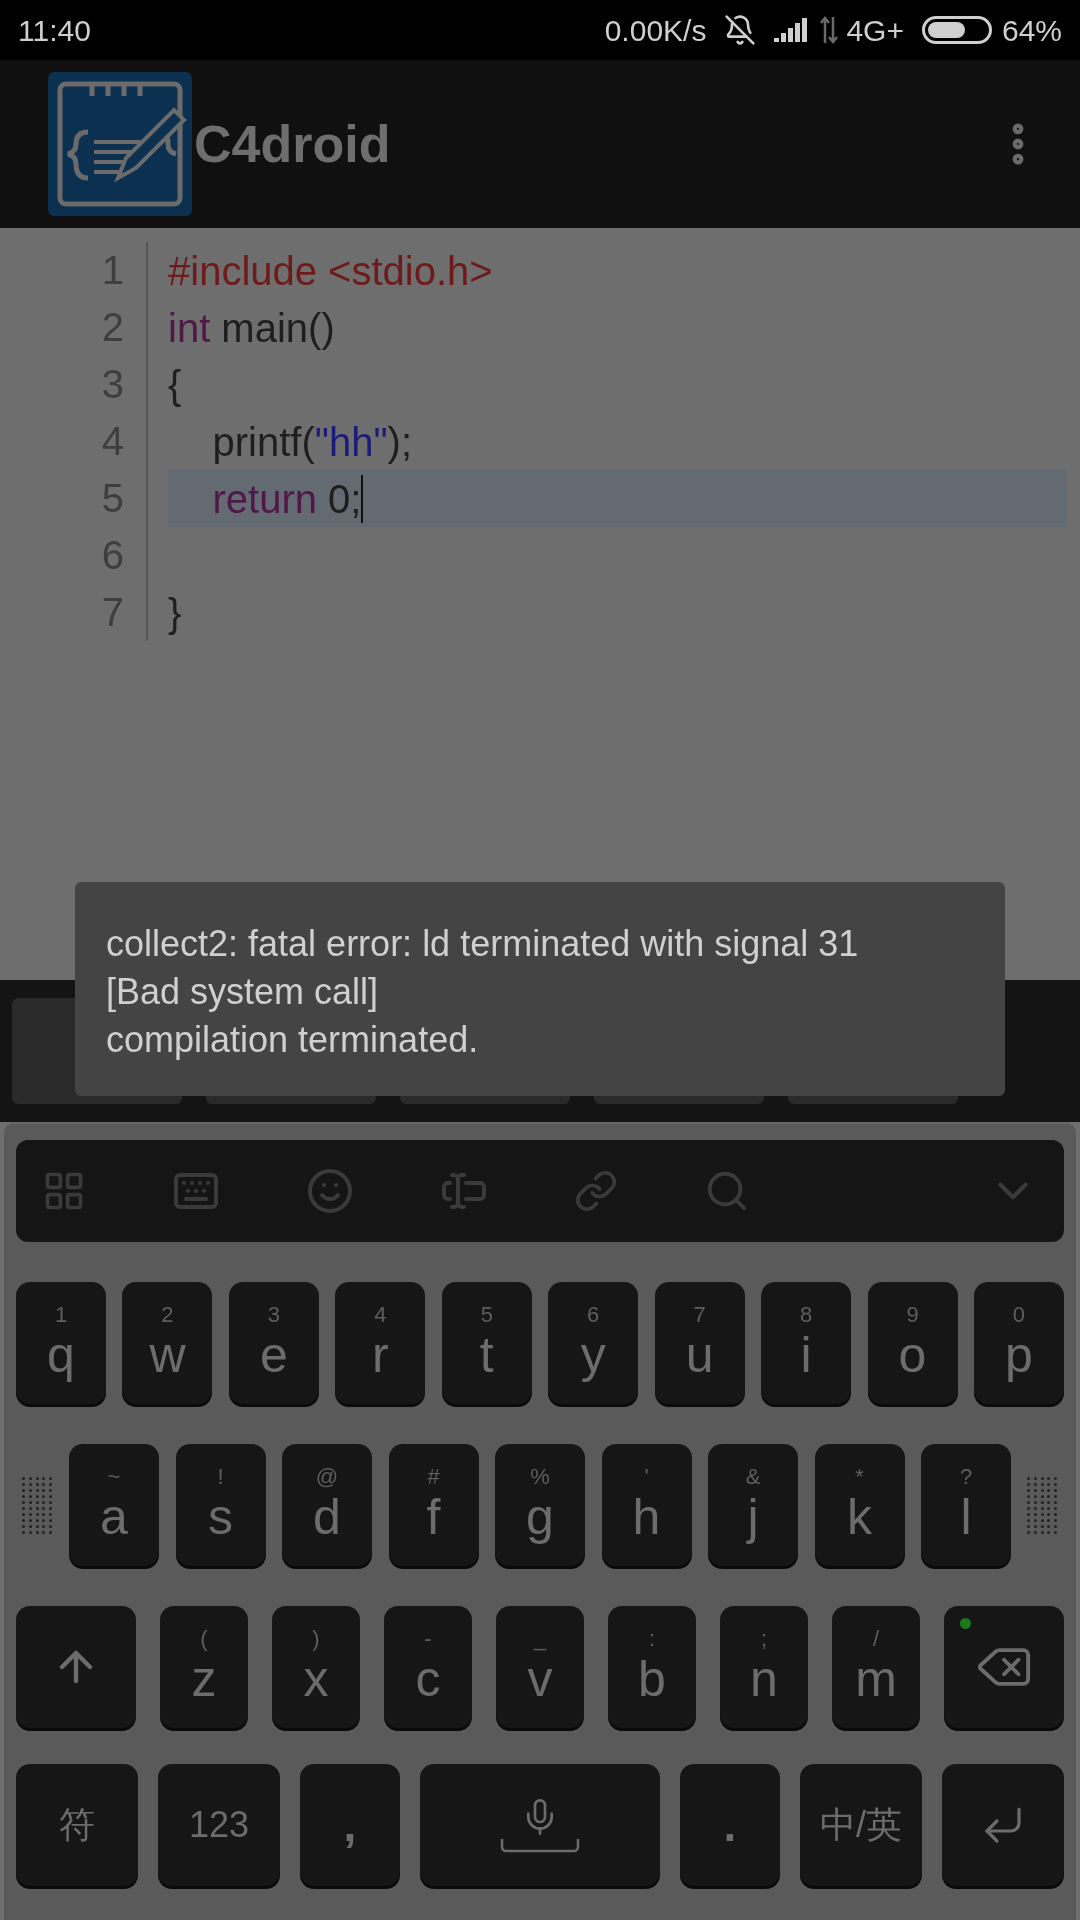  Describe the element at coordinates (753, 1517) in the screenshot. I see `key-letter: j` at that location.